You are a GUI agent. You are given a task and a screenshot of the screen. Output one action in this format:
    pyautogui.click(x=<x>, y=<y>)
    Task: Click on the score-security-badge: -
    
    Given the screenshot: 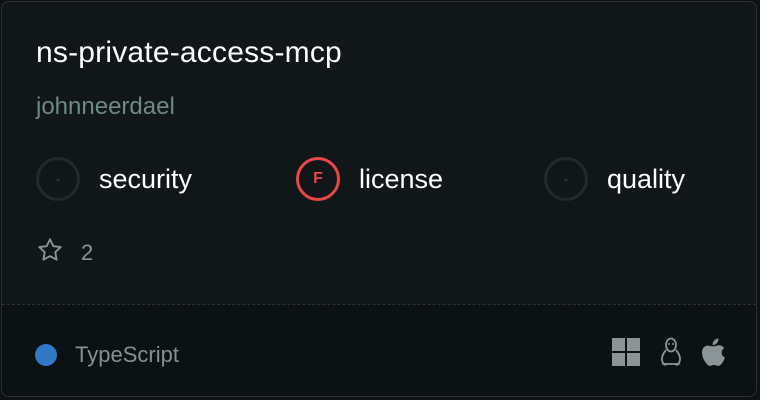 What is the action you would take?
    pyautogui.click(x=58, y=179)
    